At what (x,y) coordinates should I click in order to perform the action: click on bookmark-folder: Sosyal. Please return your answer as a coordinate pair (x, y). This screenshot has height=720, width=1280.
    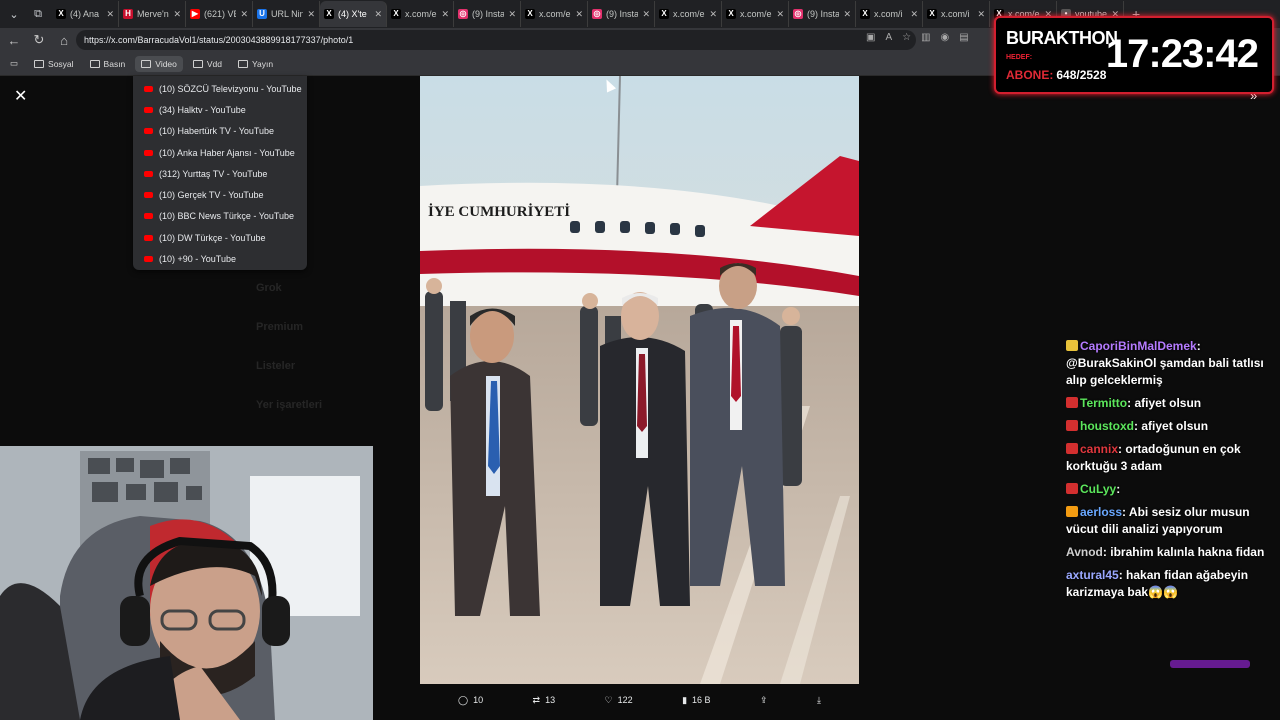
    Looking at the image, I should click on (54, 64).